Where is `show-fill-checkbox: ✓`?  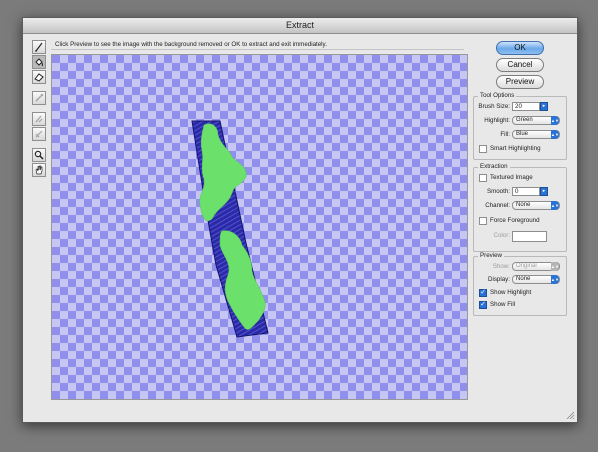 show-fill-checkbox: ✓ is located at coordinates (483, 305).